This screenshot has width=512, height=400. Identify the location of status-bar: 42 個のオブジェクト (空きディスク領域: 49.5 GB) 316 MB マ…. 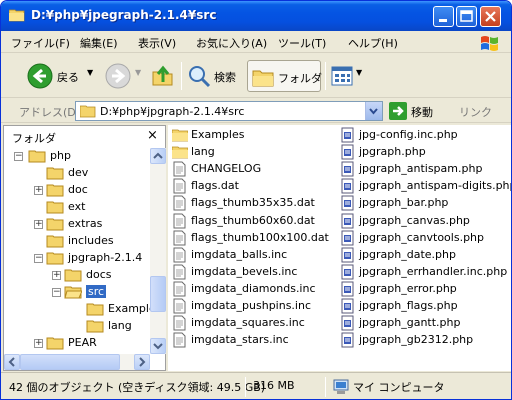
(256, 385).